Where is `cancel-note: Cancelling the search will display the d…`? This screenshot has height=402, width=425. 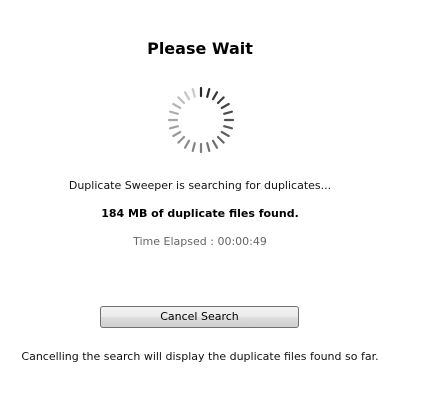 cancel-note: Cancelling the search will display the d… is located at coordinates (200, 356).